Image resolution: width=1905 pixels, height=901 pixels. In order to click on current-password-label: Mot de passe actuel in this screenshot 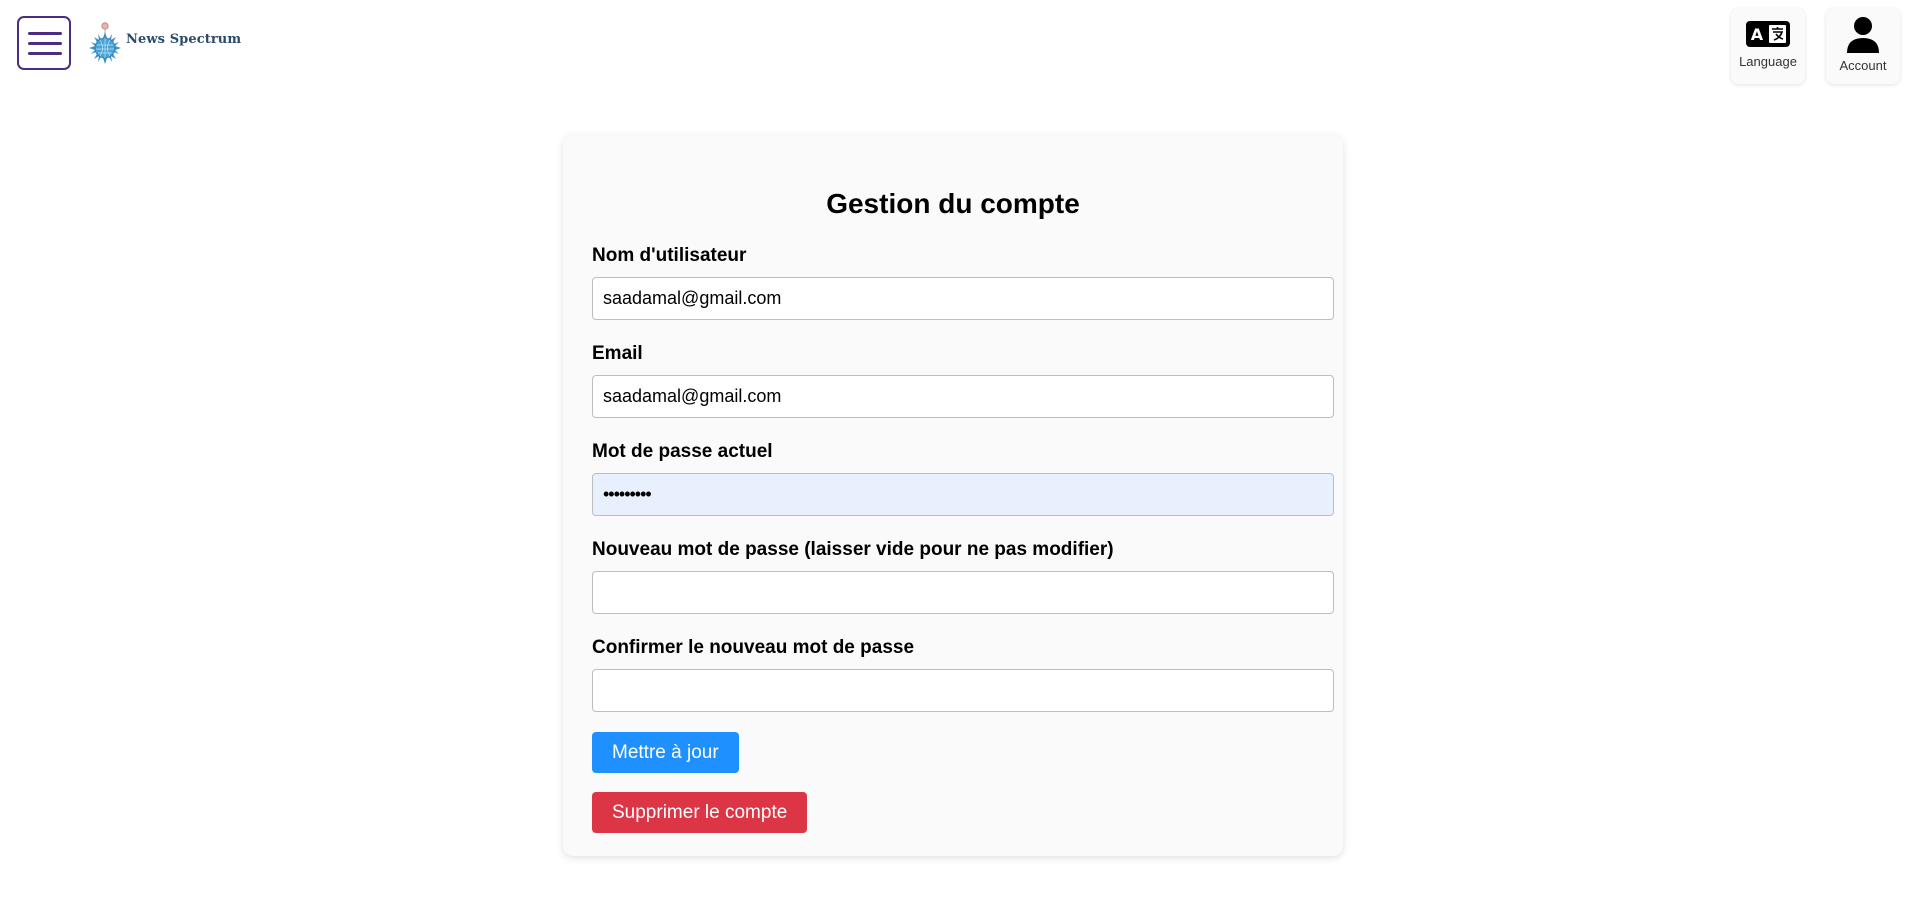, I will do `click(682, 451)`.